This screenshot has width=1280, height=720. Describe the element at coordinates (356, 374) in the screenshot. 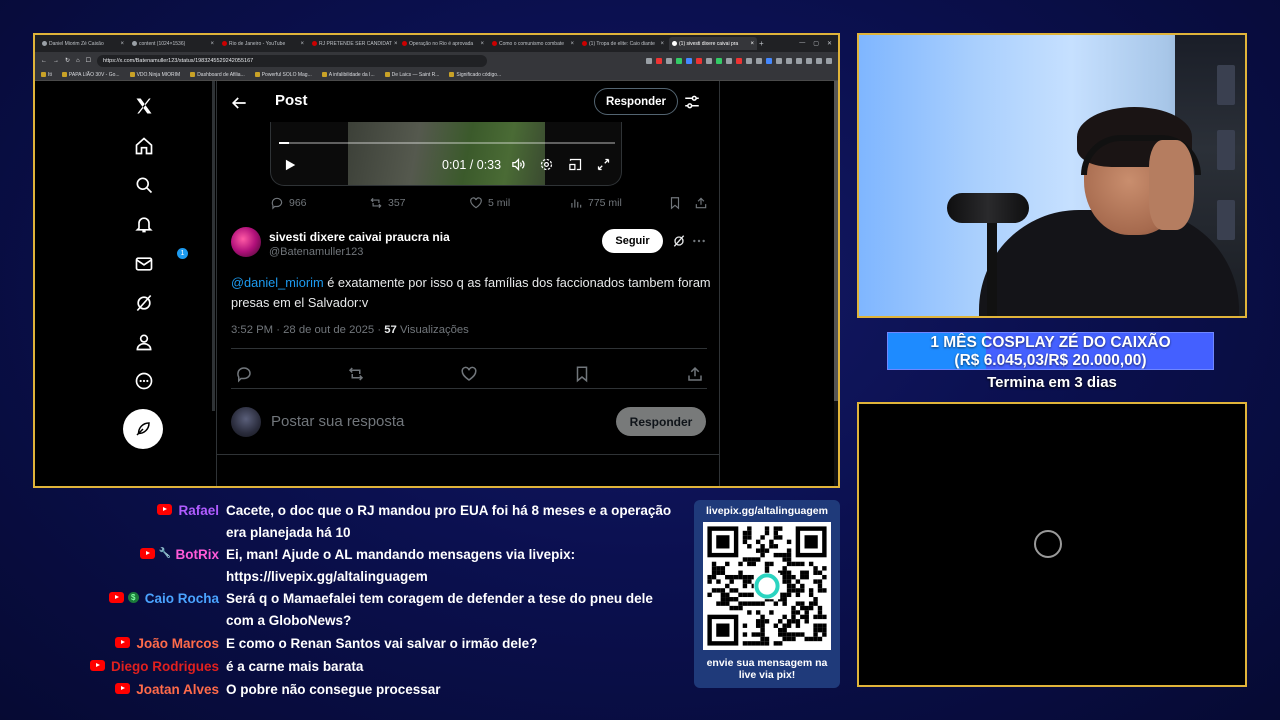

I see `repost-icon` at that location.